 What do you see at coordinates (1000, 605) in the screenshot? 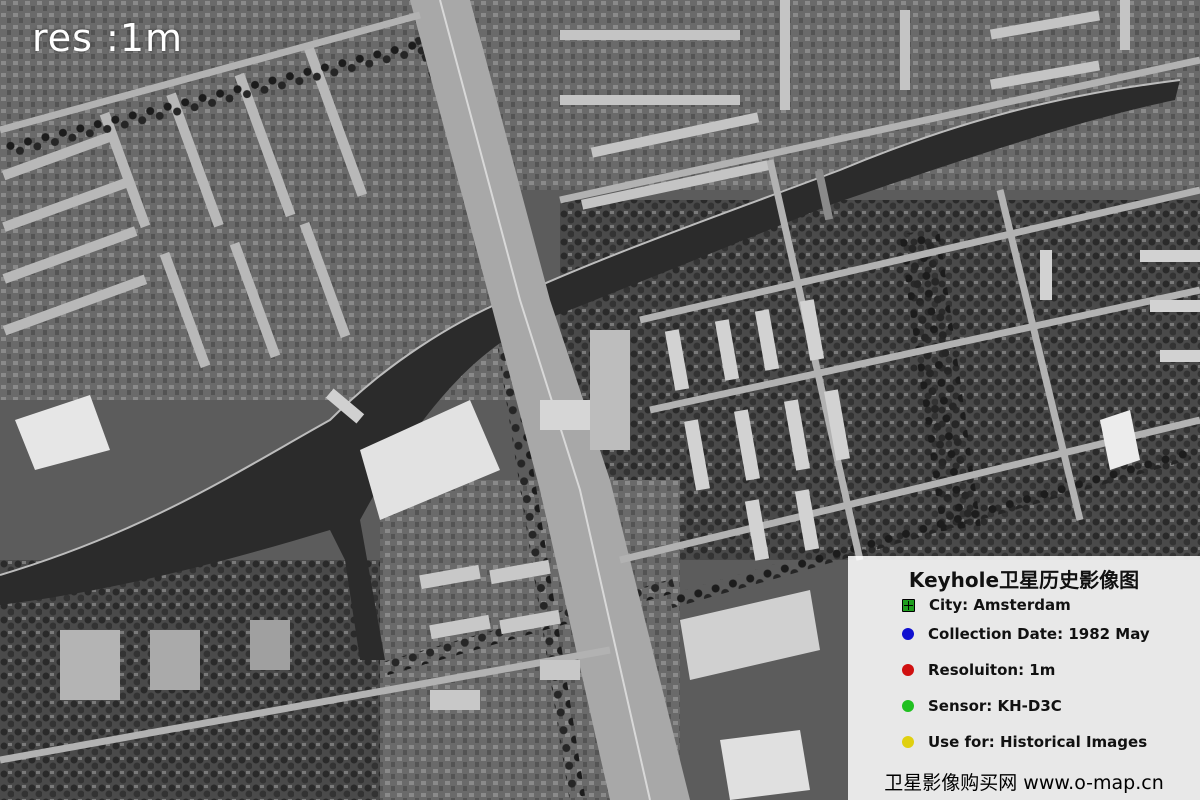
I see `legend-item-label: City: Amsterdam` at bounding box center [1000, 605].